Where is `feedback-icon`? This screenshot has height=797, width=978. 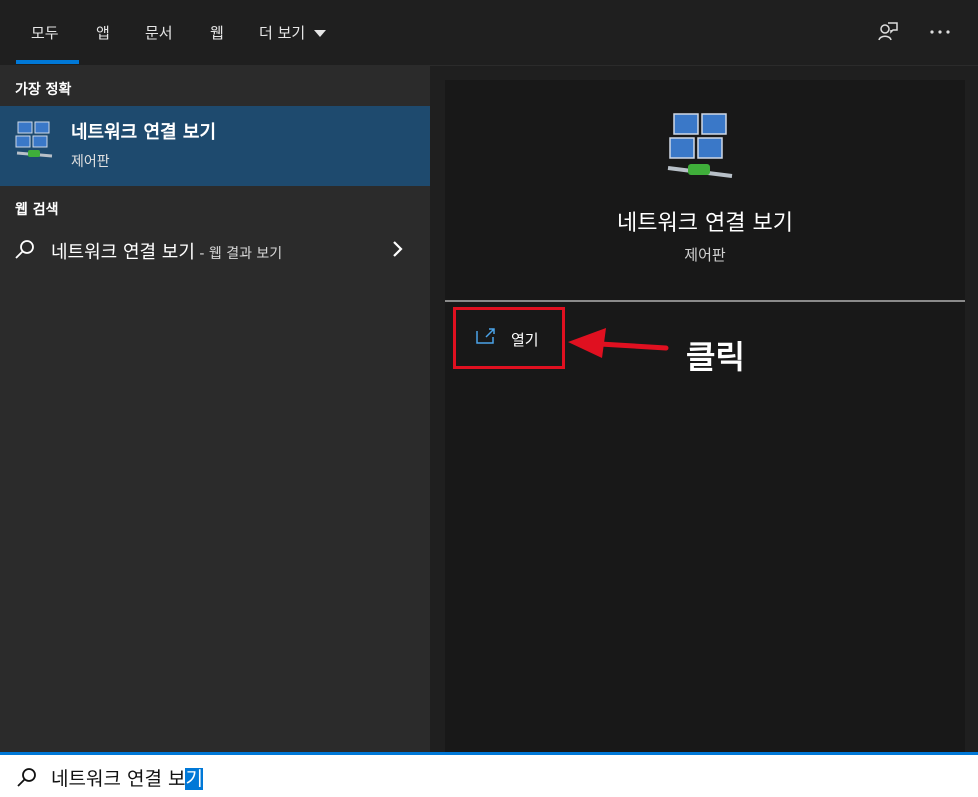
feedback-icon is located at coordinates (888, 31).